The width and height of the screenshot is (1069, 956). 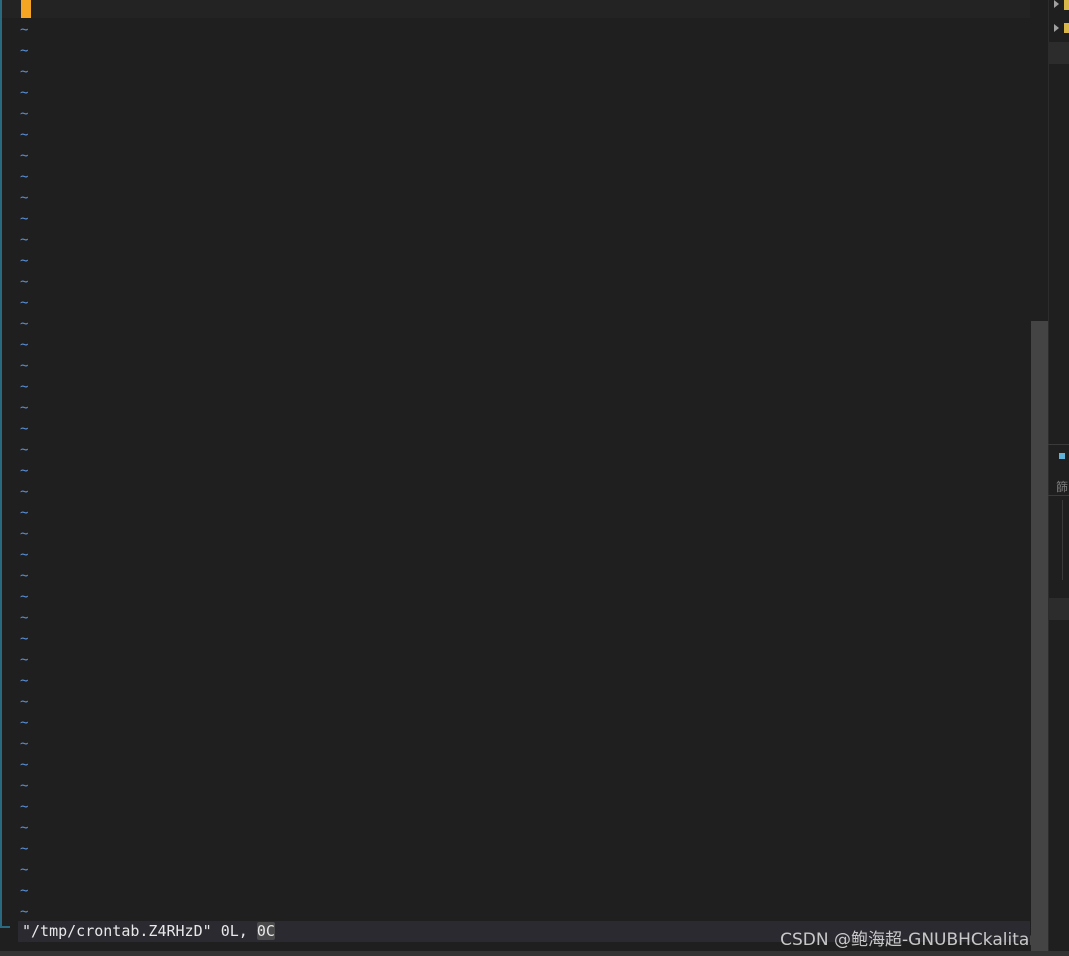 I want to click on side-panel-row, so click(x=1058, y=609).